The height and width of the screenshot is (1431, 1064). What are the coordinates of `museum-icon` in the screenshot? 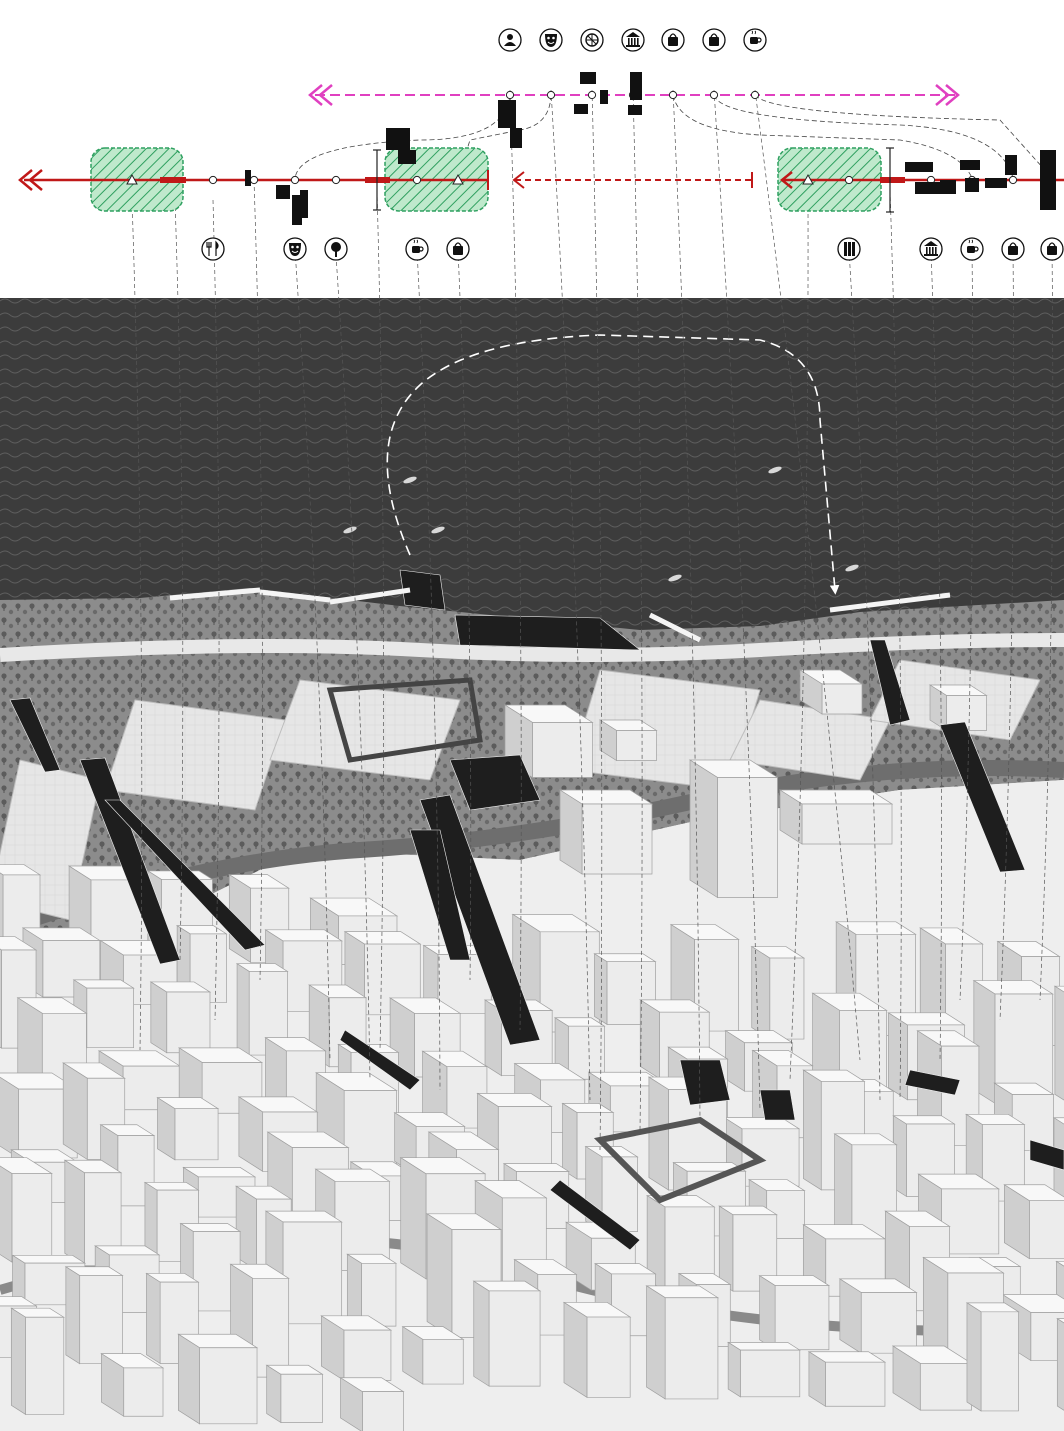 It's located at (931, 249).